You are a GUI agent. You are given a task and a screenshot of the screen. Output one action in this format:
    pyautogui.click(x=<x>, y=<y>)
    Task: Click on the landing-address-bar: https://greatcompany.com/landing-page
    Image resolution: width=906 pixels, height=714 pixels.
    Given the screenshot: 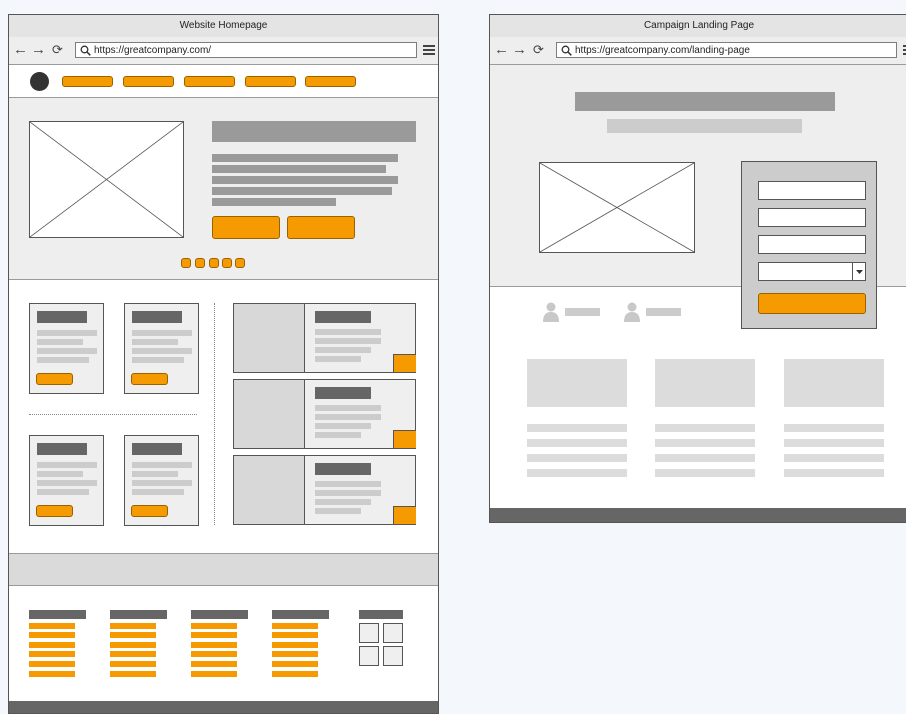 What is the action you would take?
    pyautogui.click(x=726, y=50)
    